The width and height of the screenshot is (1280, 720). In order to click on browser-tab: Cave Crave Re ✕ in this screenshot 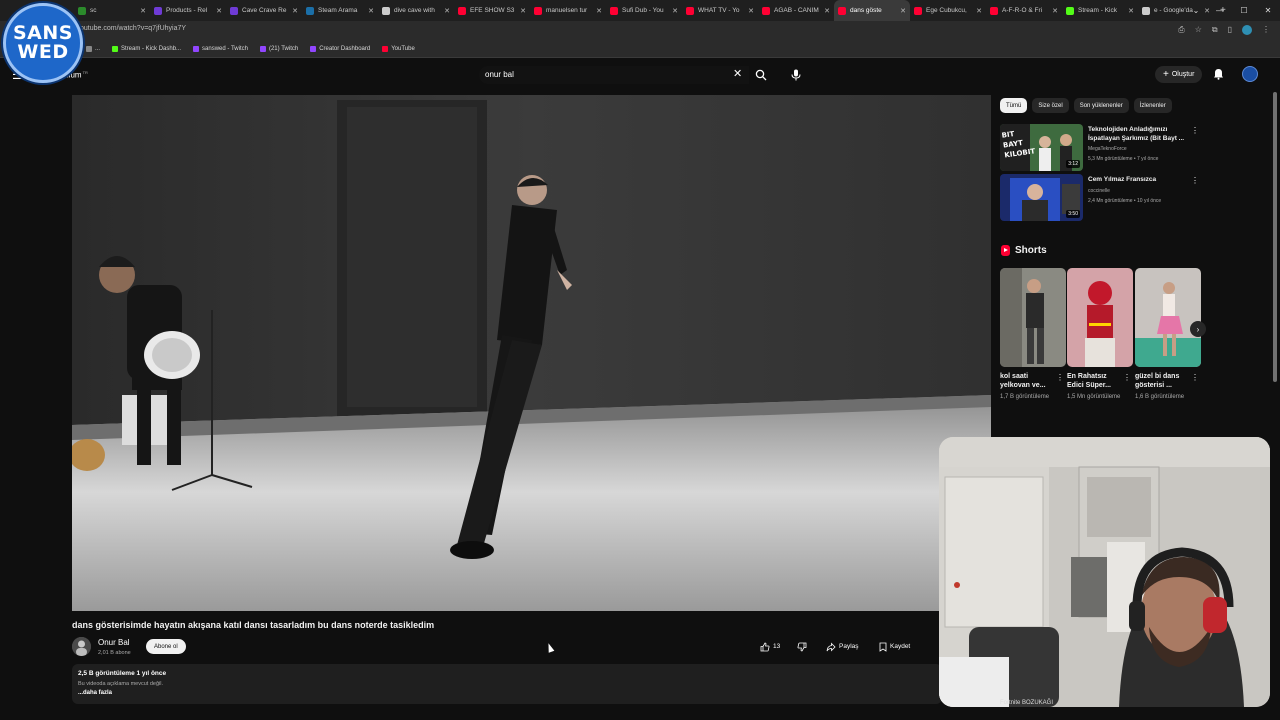, I will do `click(264, 10)`.